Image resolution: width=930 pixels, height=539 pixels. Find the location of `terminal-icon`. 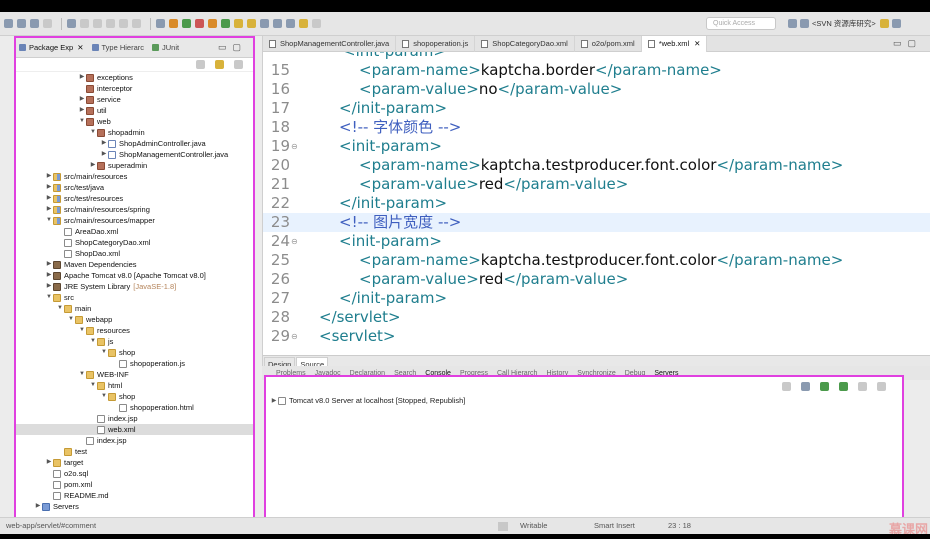

terminal-icon is located at coordinates (71, 23).